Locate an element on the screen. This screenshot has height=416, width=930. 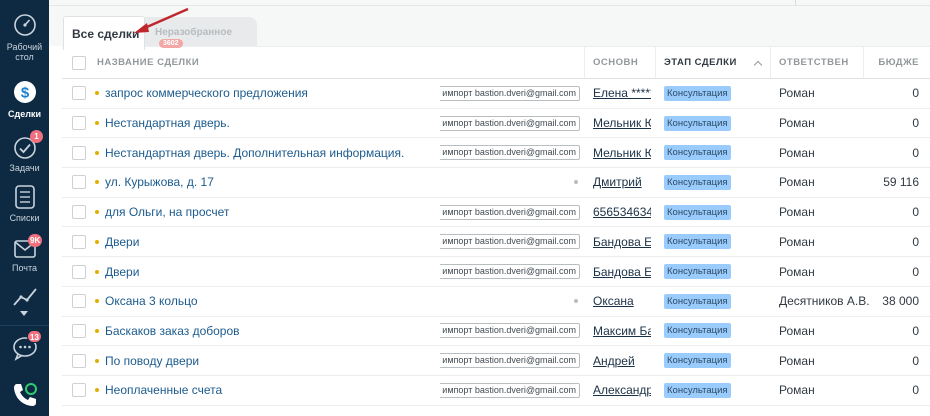
contact-cell: Бандова Ев is located at coordinates (622, 271).